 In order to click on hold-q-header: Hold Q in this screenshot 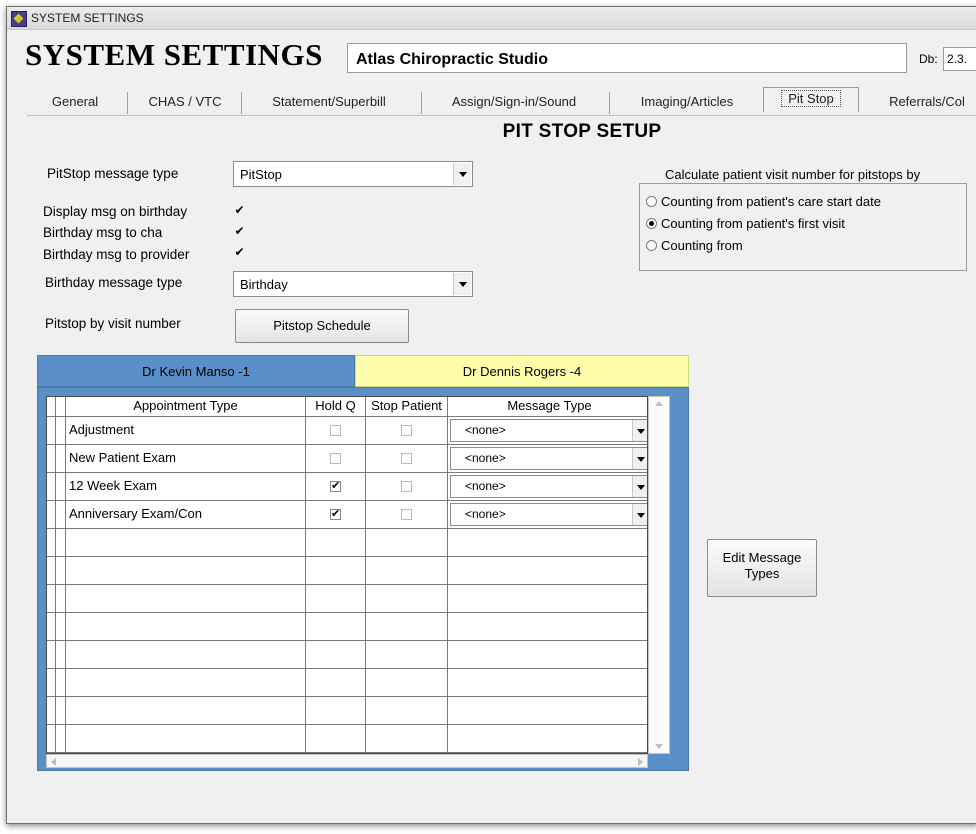, I will do `click(336, 407)`.